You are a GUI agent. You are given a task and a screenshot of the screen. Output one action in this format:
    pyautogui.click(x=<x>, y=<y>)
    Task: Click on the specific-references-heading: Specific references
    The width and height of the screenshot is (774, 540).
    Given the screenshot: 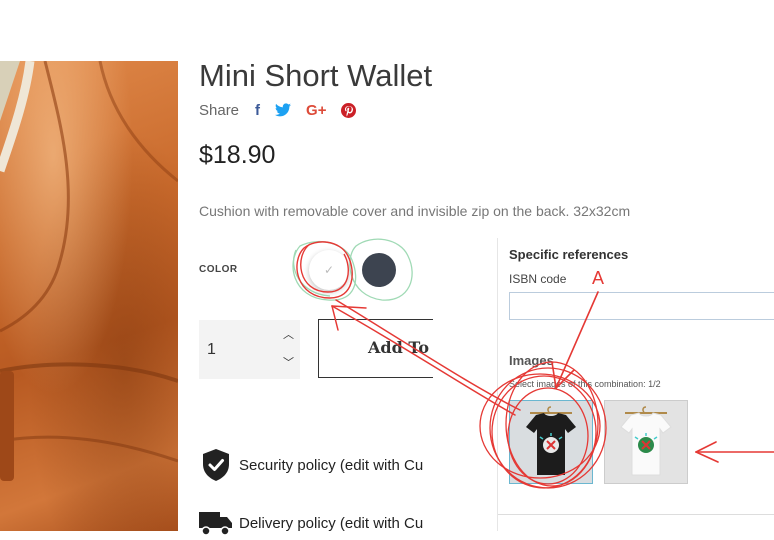 What is the action you would take?
    pyautogui.click(x=569, y=254)
    